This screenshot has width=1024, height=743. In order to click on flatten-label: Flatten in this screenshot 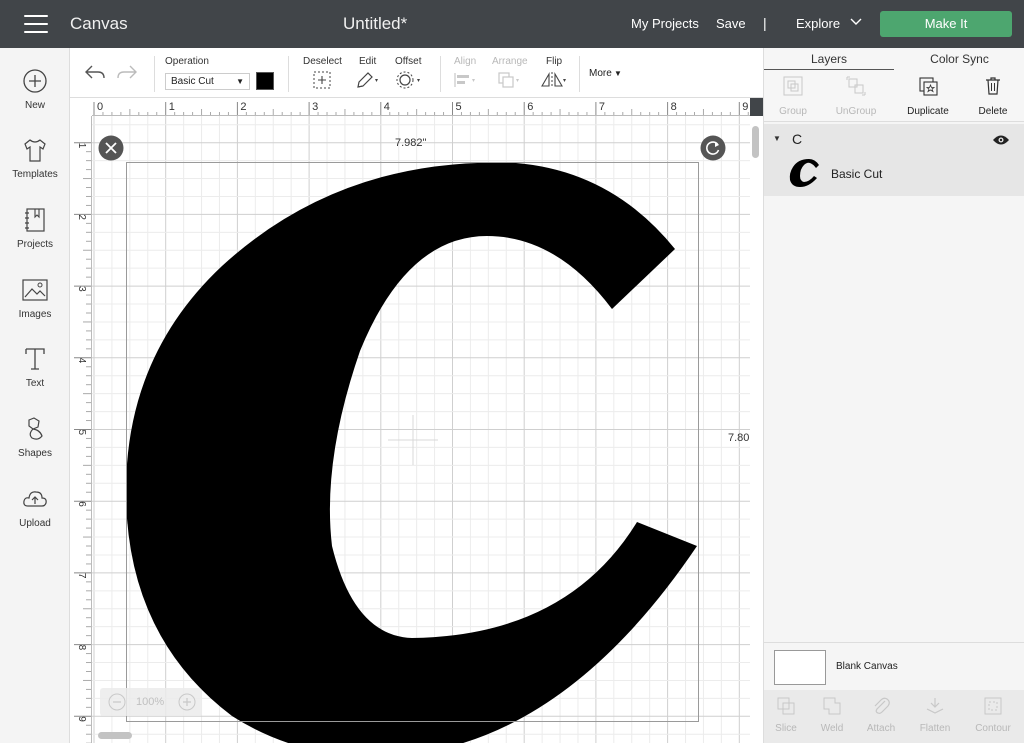, I will do `click(935, 728)`.